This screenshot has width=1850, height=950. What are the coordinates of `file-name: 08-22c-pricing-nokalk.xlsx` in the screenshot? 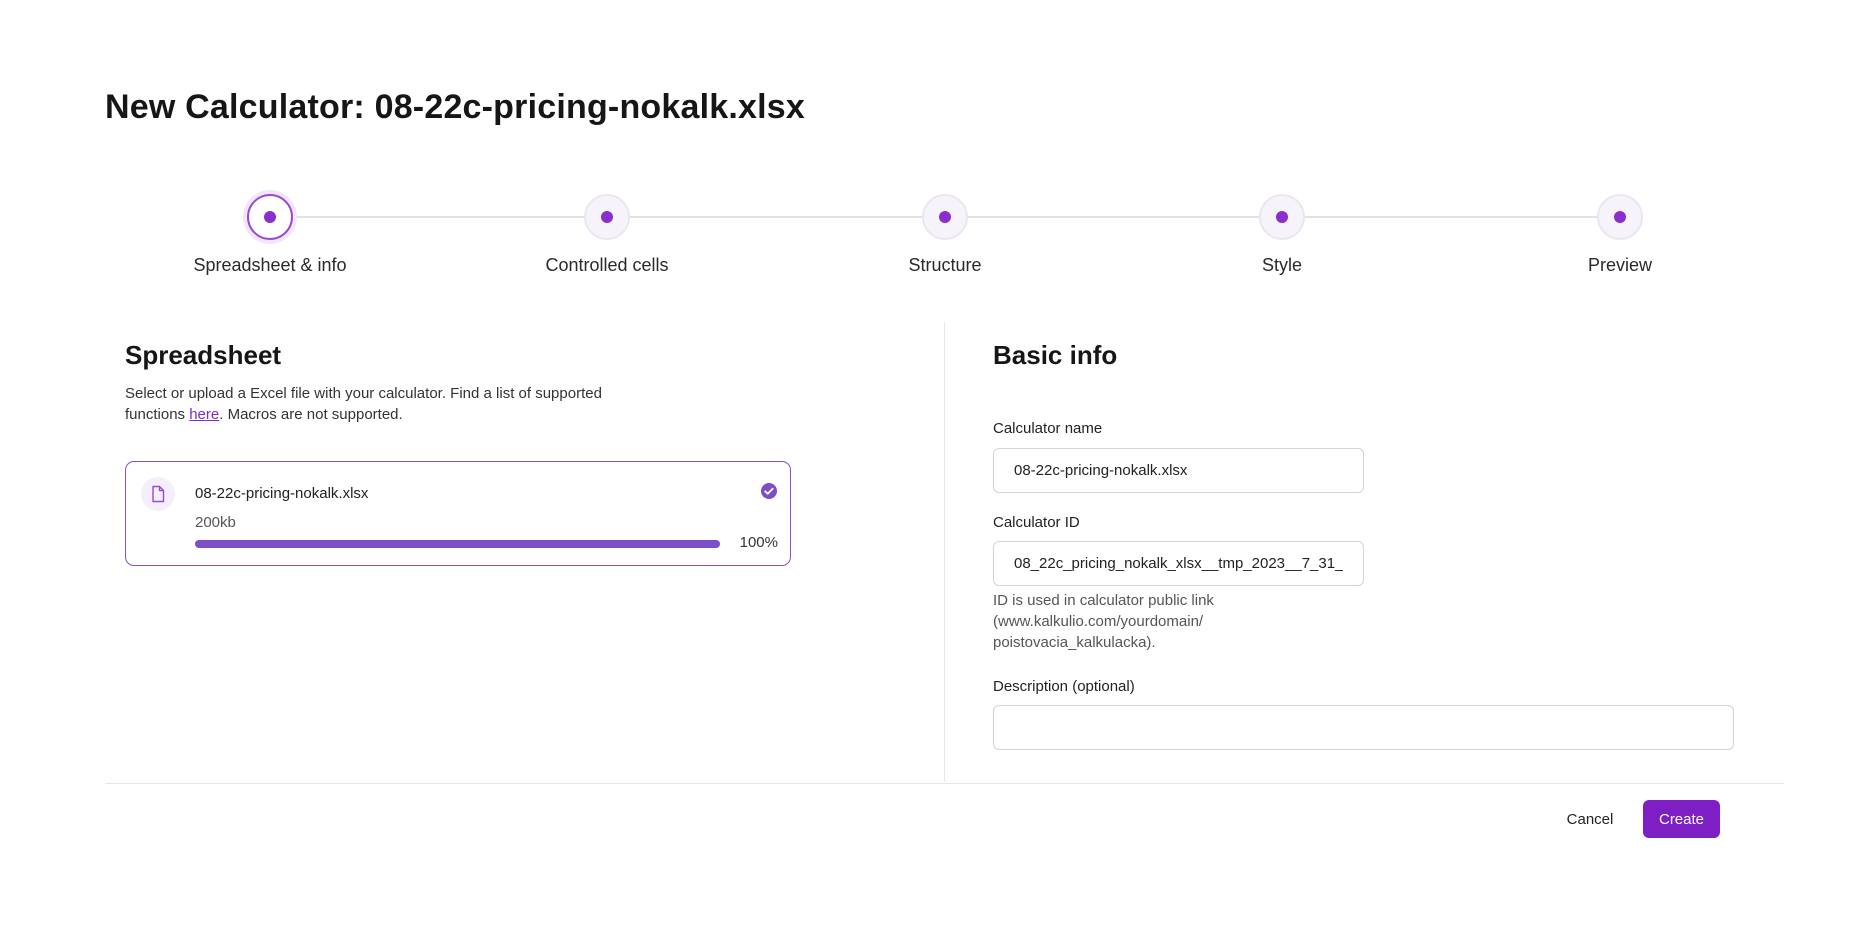 It's located at (282, 493).